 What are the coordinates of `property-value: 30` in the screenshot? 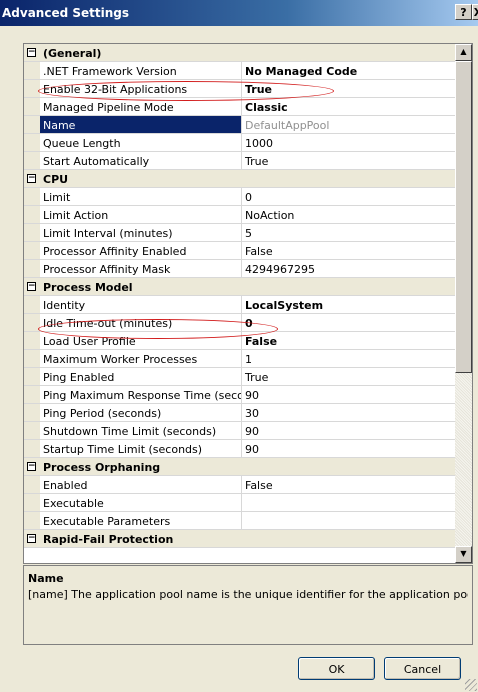 It's located at (348, 412).